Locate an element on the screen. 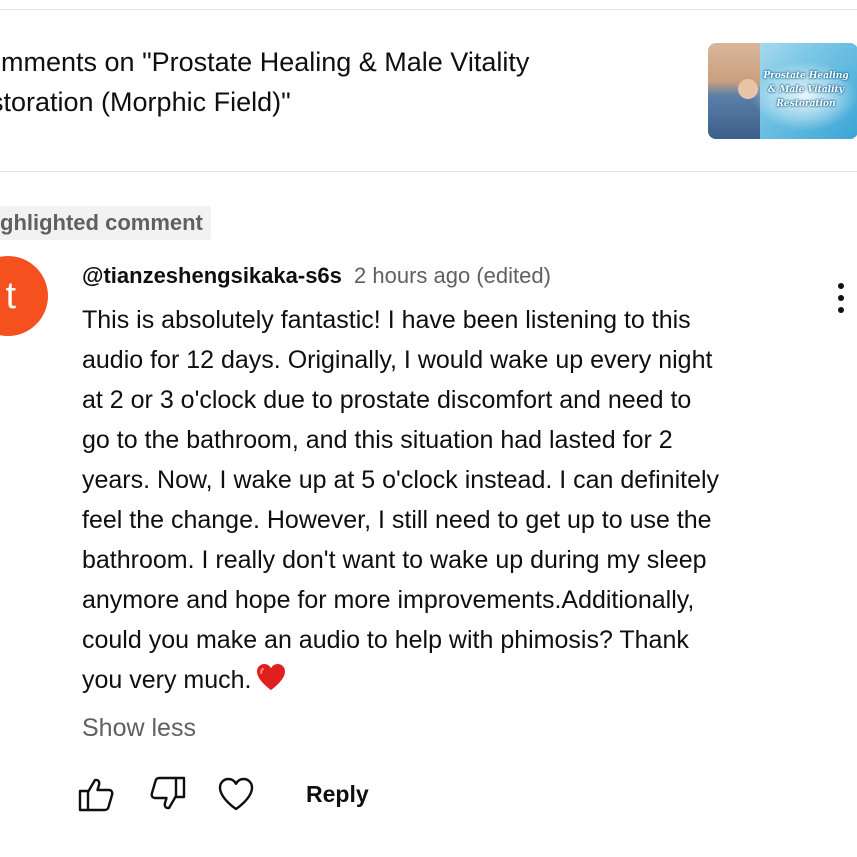  dislike-button is located at coordinates (168, 794).